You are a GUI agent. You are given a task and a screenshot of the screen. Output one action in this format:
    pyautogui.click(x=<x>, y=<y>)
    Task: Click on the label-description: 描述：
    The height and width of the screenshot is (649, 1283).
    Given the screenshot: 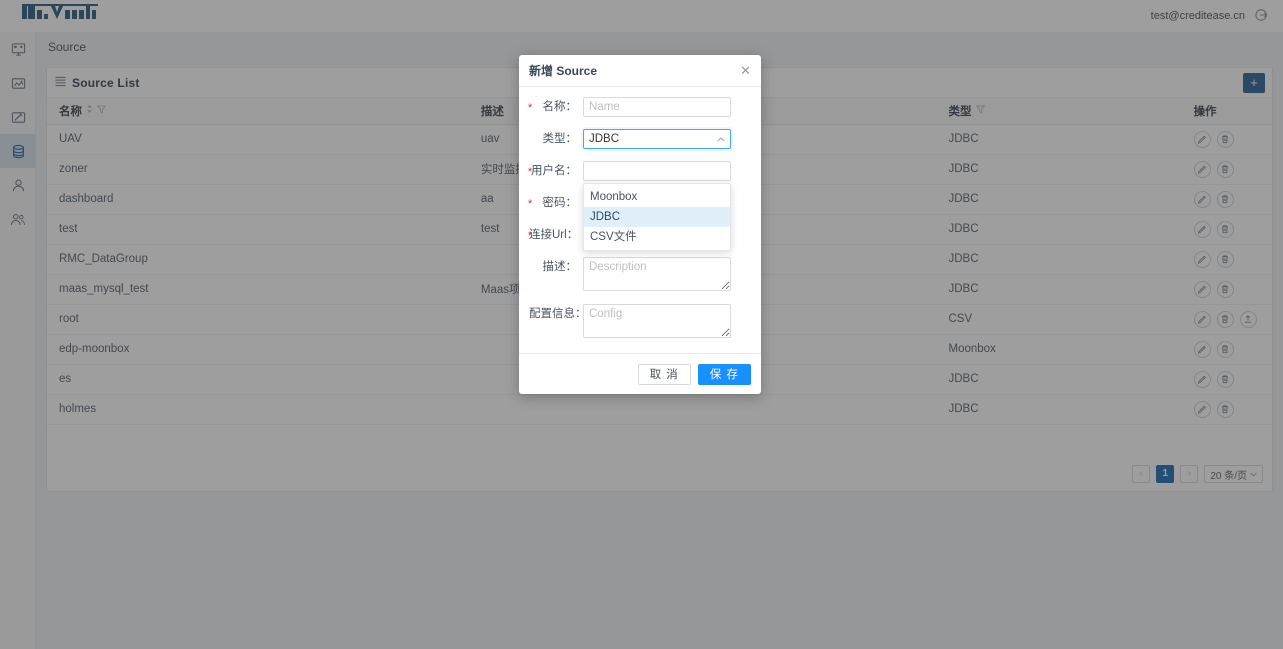 What is the action you would take?
    pyautogui.click(x=560, y=267)
    